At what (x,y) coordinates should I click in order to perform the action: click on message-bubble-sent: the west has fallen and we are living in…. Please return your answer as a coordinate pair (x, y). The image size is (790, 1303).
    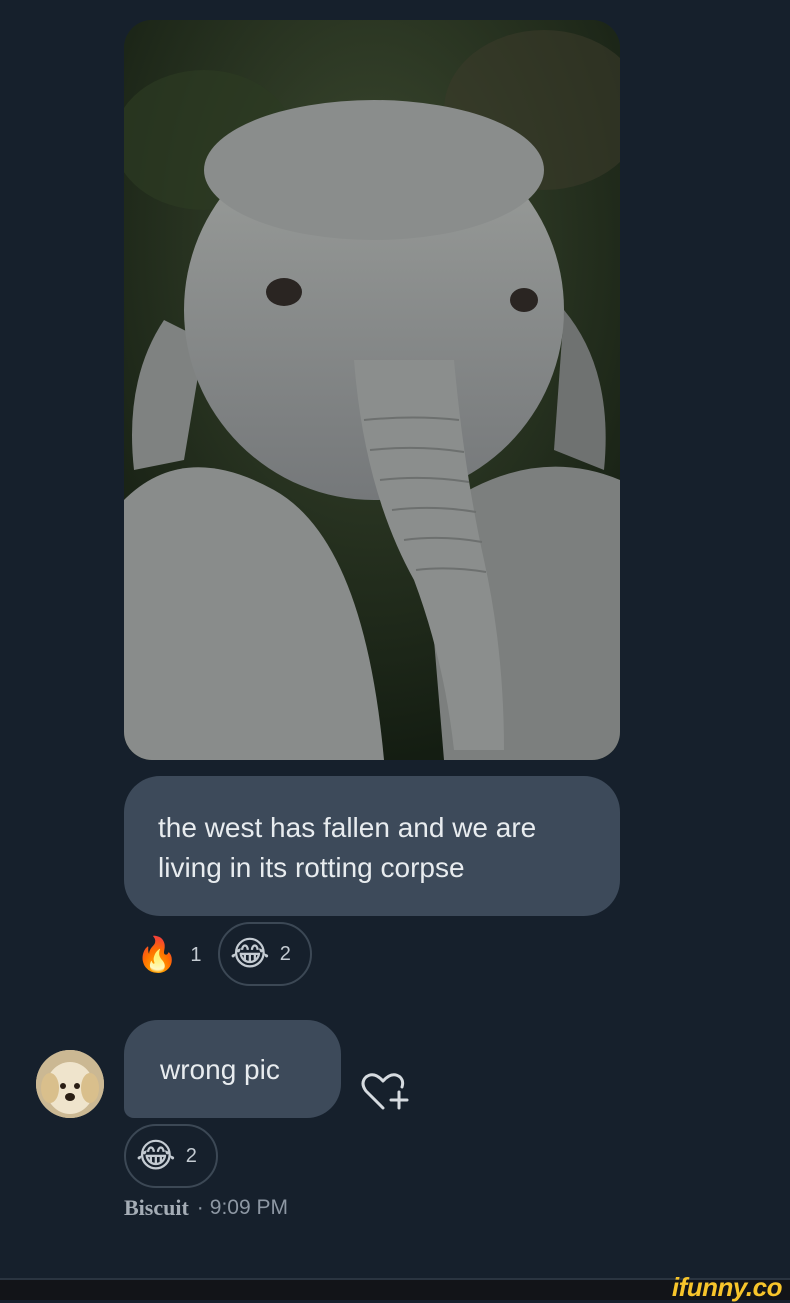
    Looking at the image, I should click on (372, 846).